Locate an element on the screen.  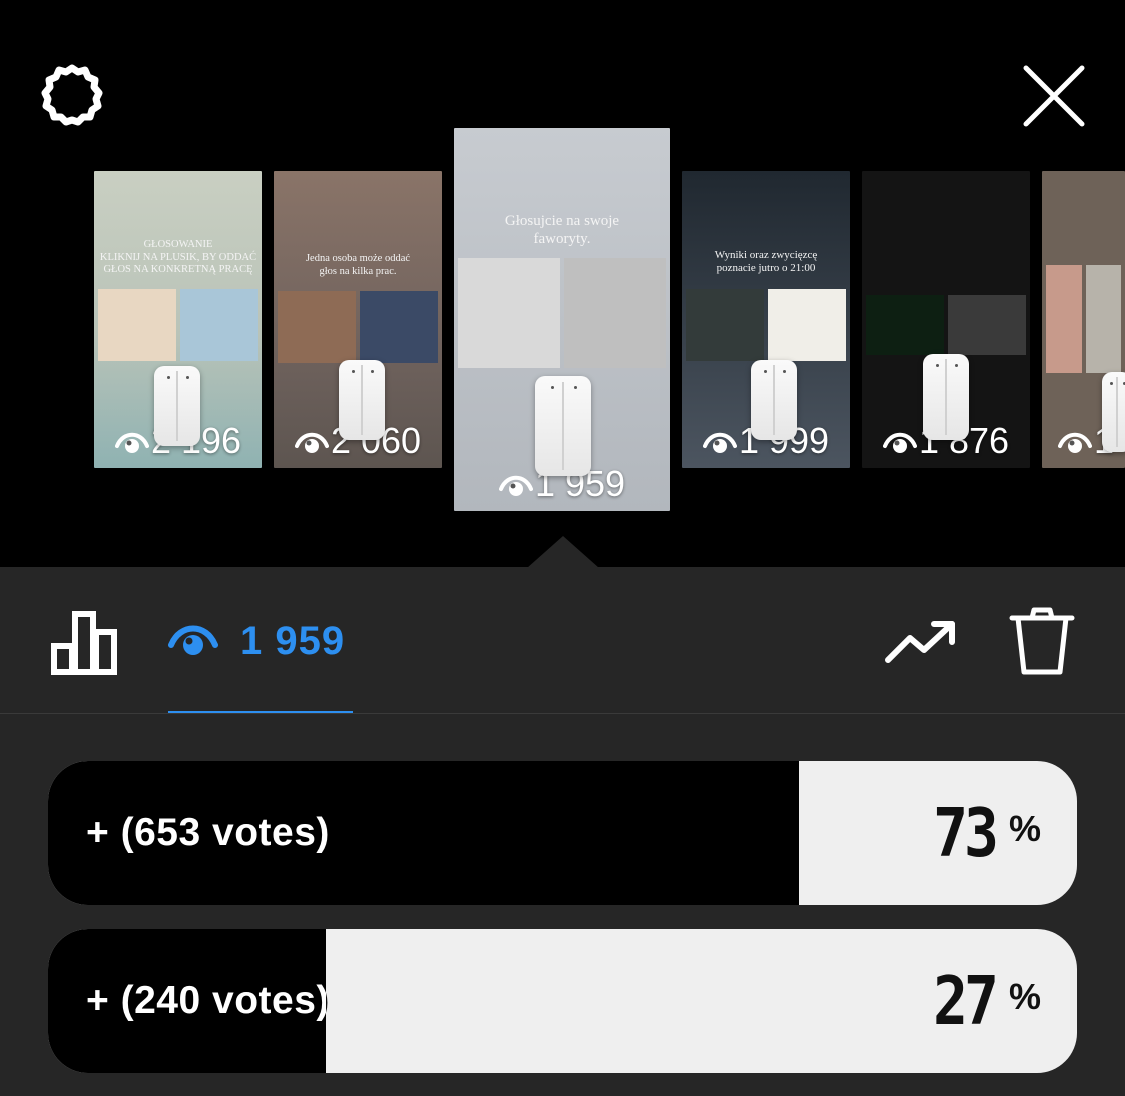
poll-option-label: + (240 votes) is located at coordinates (208, 1000).